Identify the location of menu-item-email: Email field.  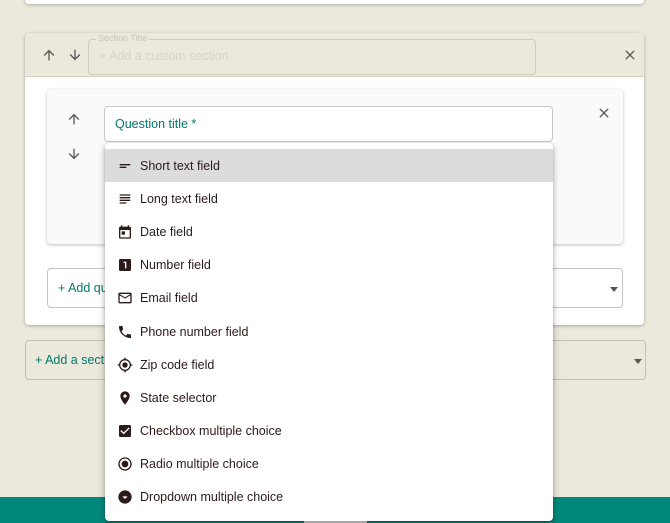
(329, 298).